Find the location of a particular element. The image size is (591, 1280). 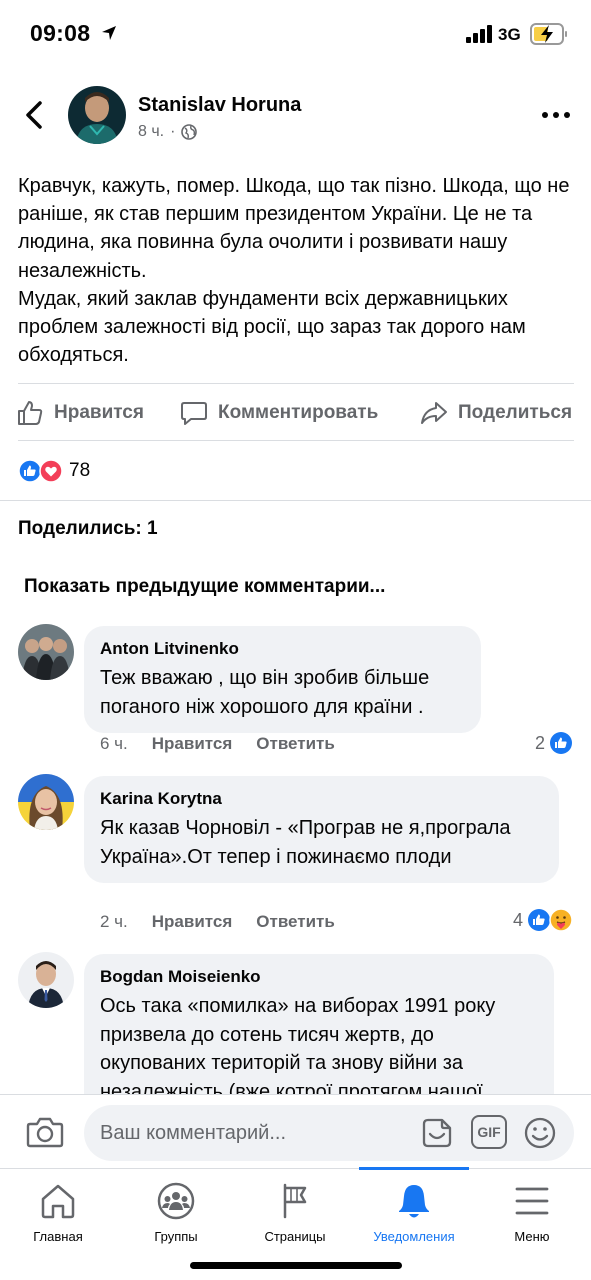

comment-reactions: 2 is located at coordinates (554, 743).